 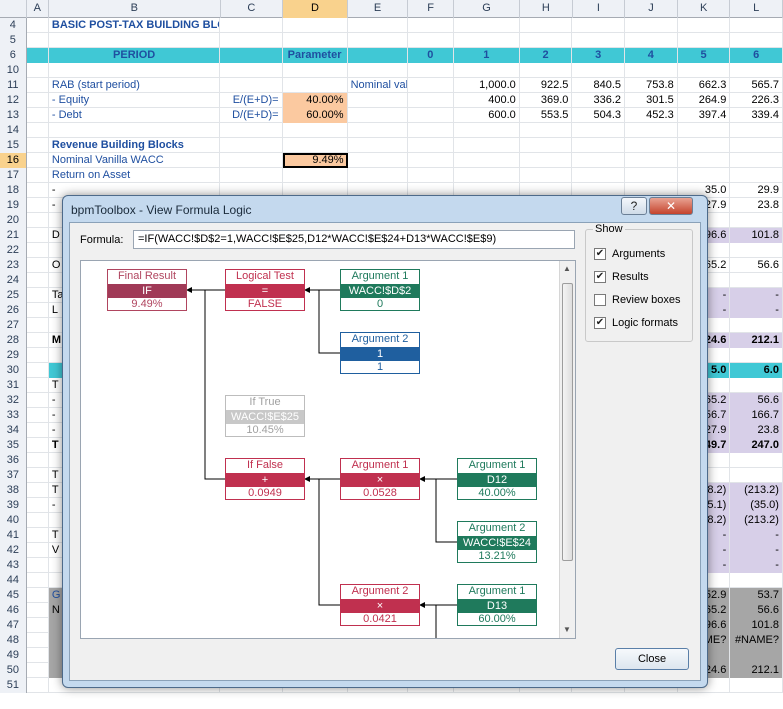 What do you see at coordinates (315, 55) in the screenshot?
I see `cell-d6: Parameter` at bounding box center [315, 55].